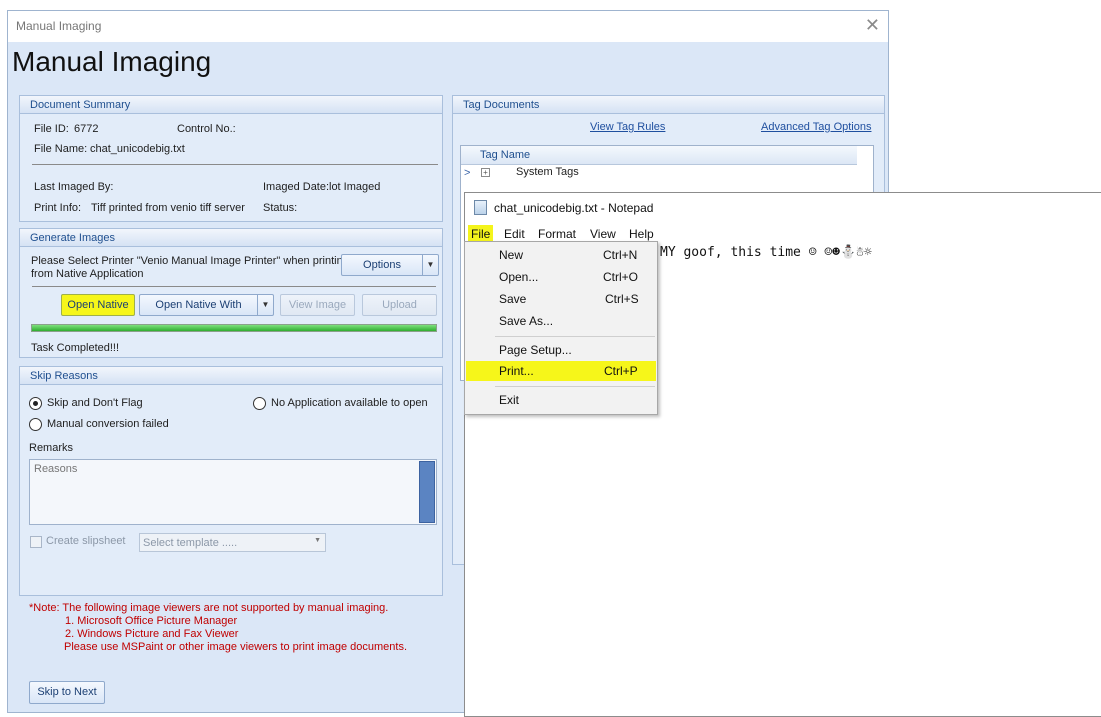  I want to click on tag-row-system-tags: System Tags, so click(547, 172).